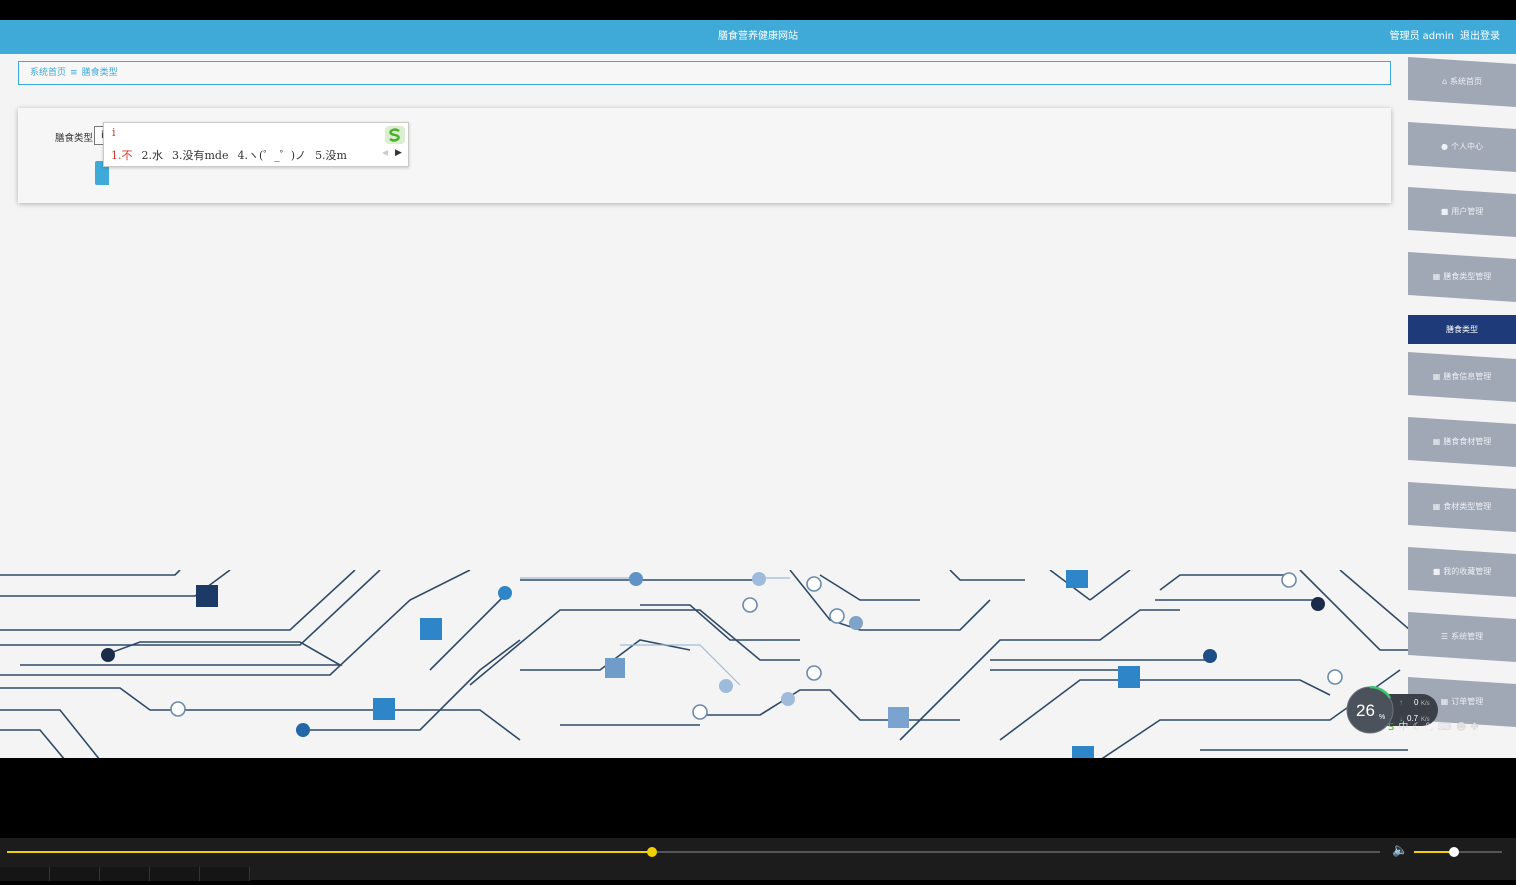 The height and width of the screenshot is (885, 1516). What do you see at coordinates (1445, 727) in the screenshot?
I see `keyboard-icon: ⌨` at bounding box center [1445, 727].